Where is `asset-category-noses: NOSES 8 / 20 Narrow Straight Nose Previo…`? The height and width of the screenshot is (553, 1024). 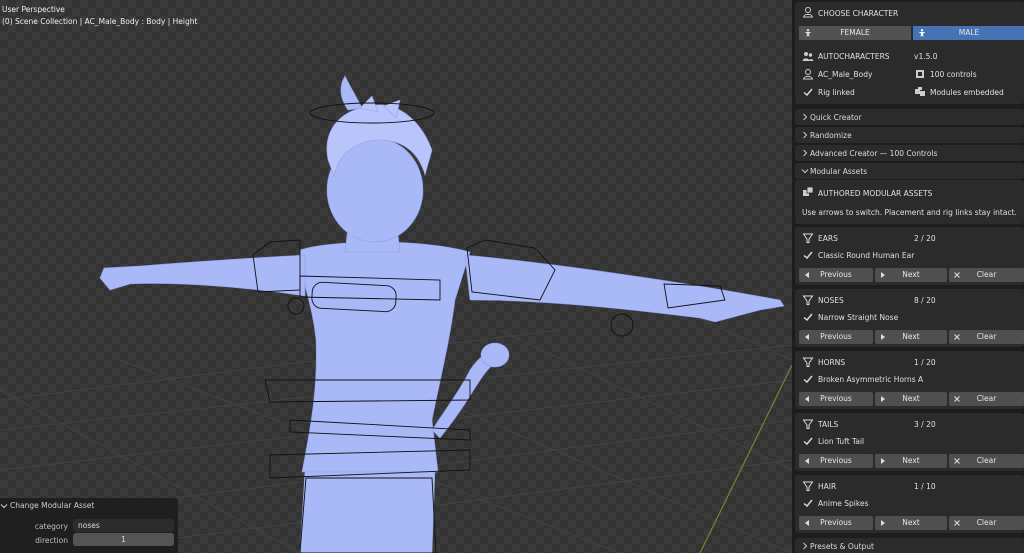 asset-category-noses: NOSES 8 / 20 Narrow Straight Nose Previo… is located at coordinates (909, 318).